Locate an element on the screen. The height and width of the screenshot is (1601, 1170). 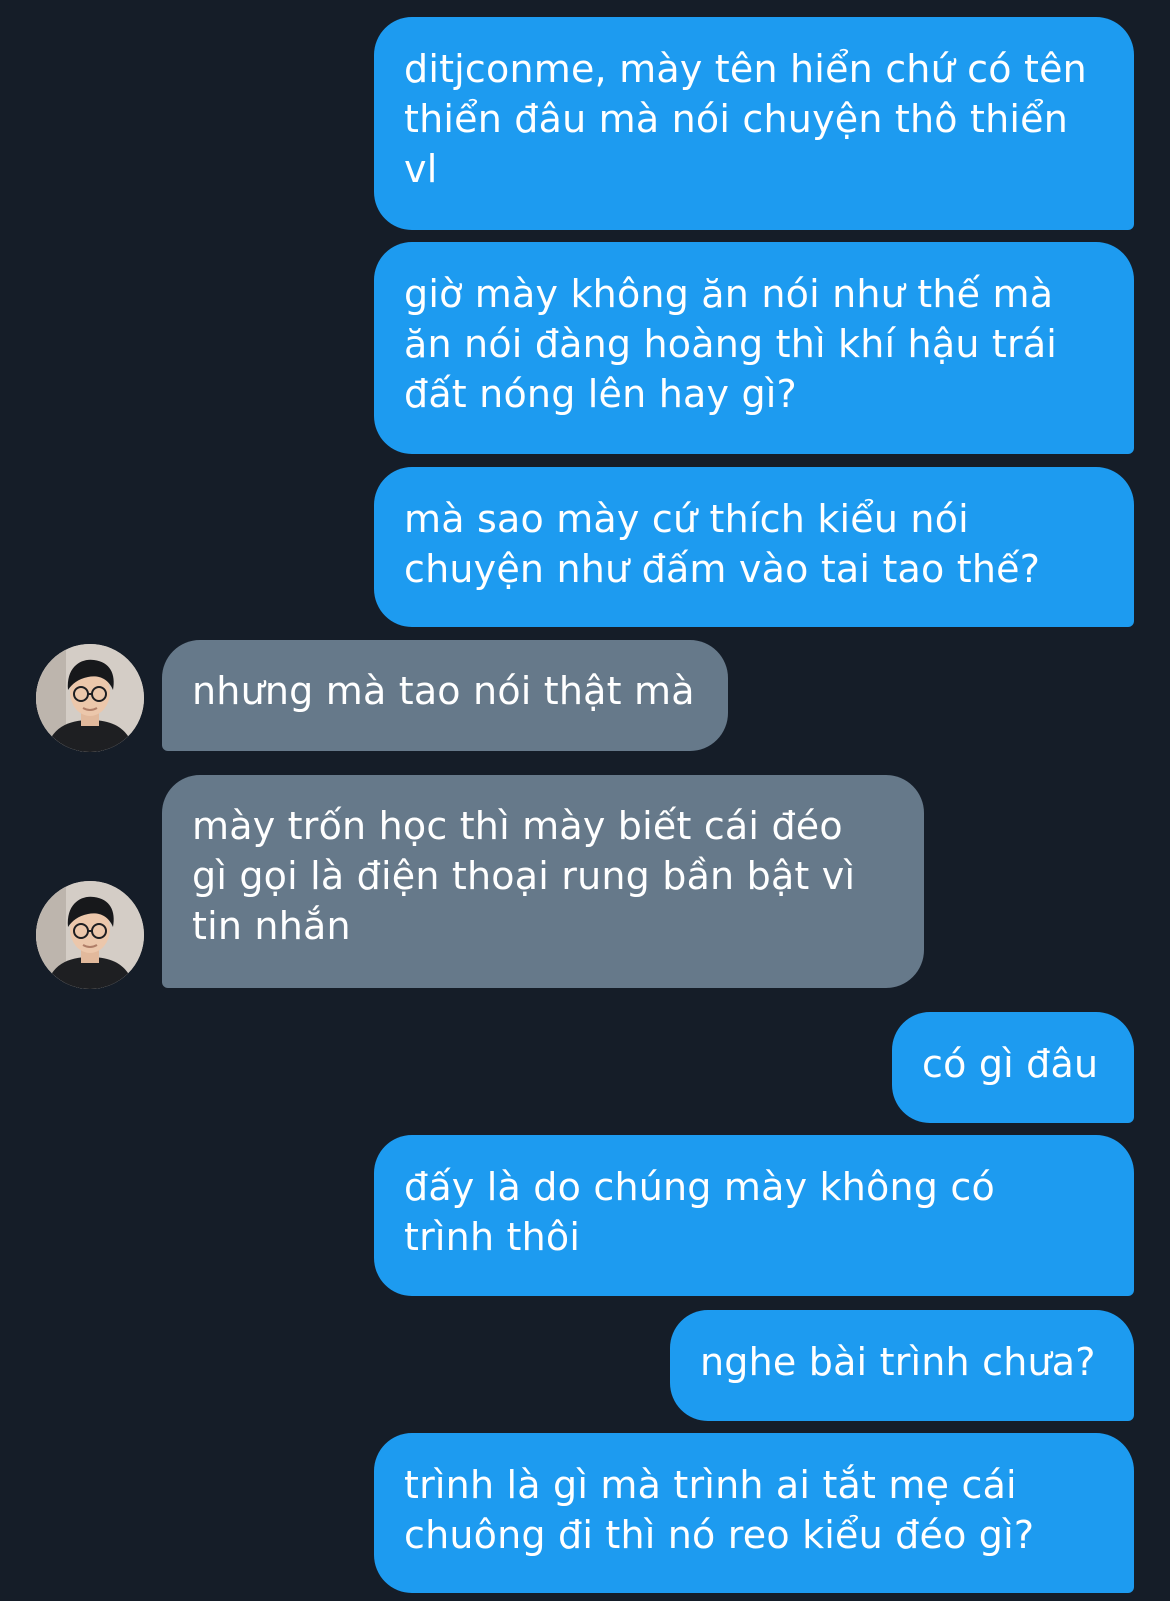
message-bubble-incoming: nhưng mà tao nói thật mà is located at coordinates (445, 695).